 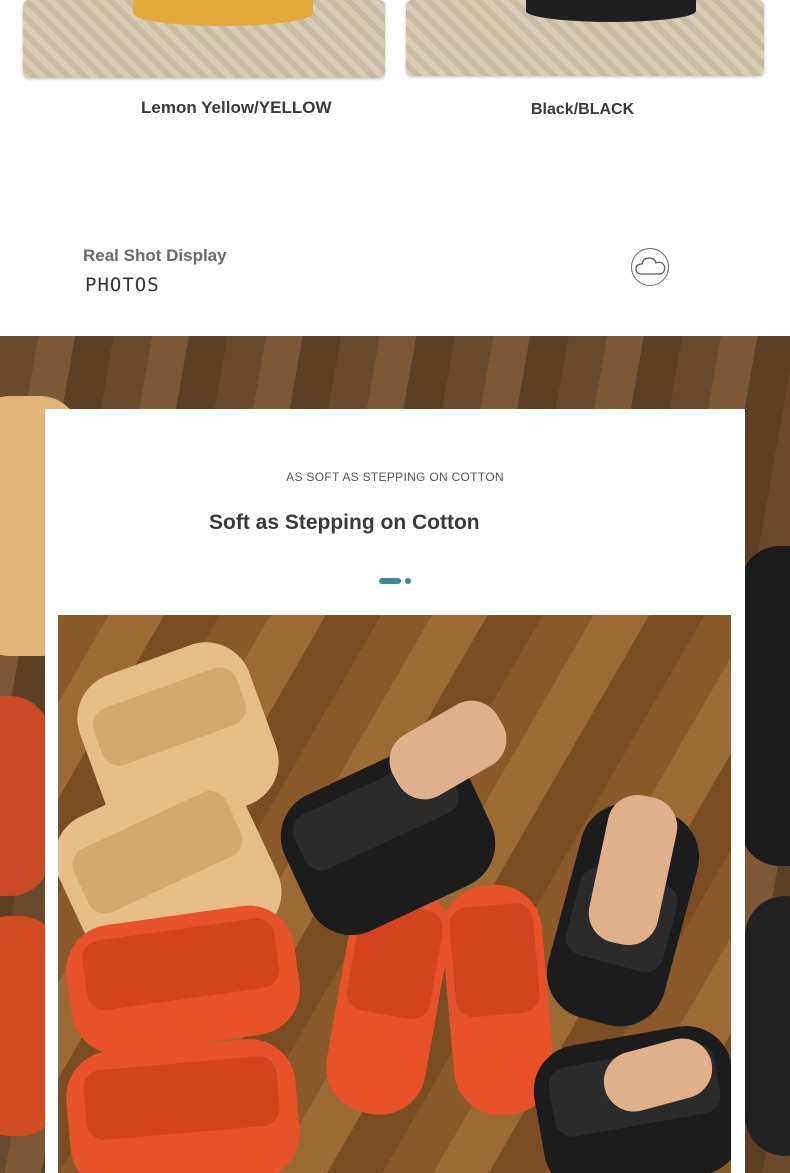 What do you see at coordinates (395, 477) in the screenshot?
I see `feature-eyebrow: AS SOFT AS STEPPING ON COTTON` at bounding box center [395, 477].